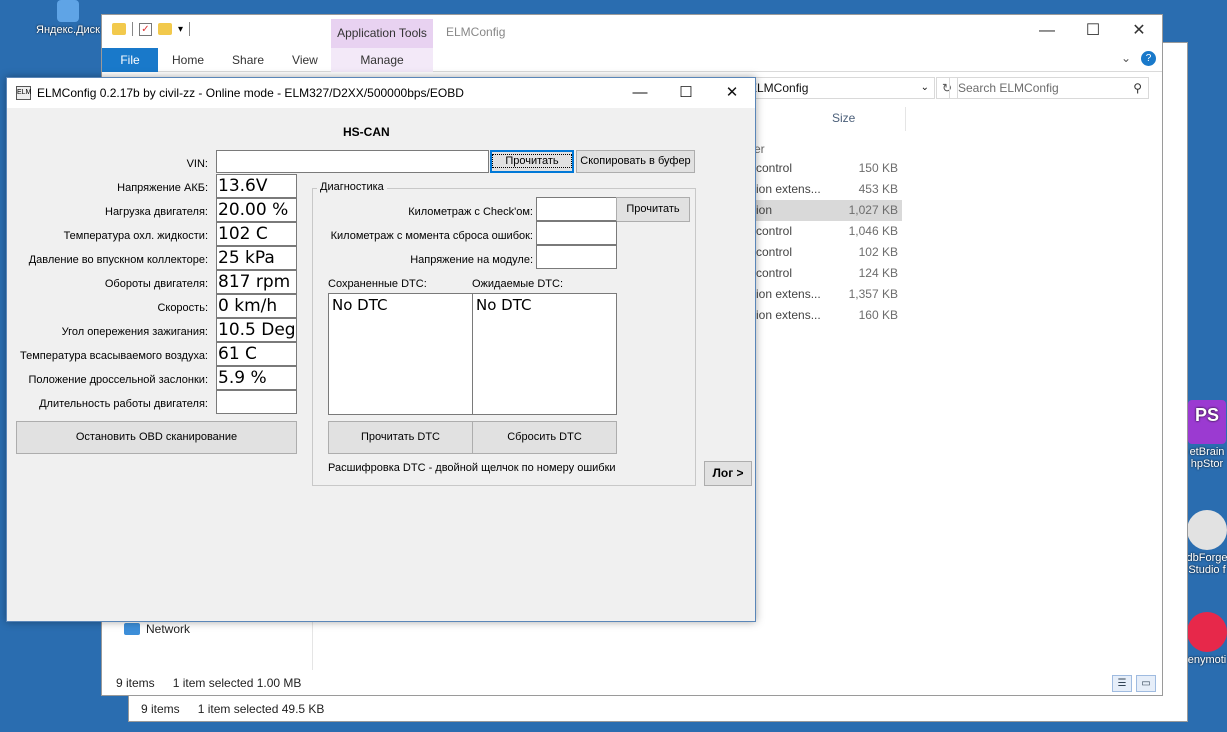 This screenshot has height=732, width=1227. What do you see at coordinates (68, 30) in the screenshot?
I see `desktop-icon-label: Яндекс.Диск` at bounding box center [68, 30].